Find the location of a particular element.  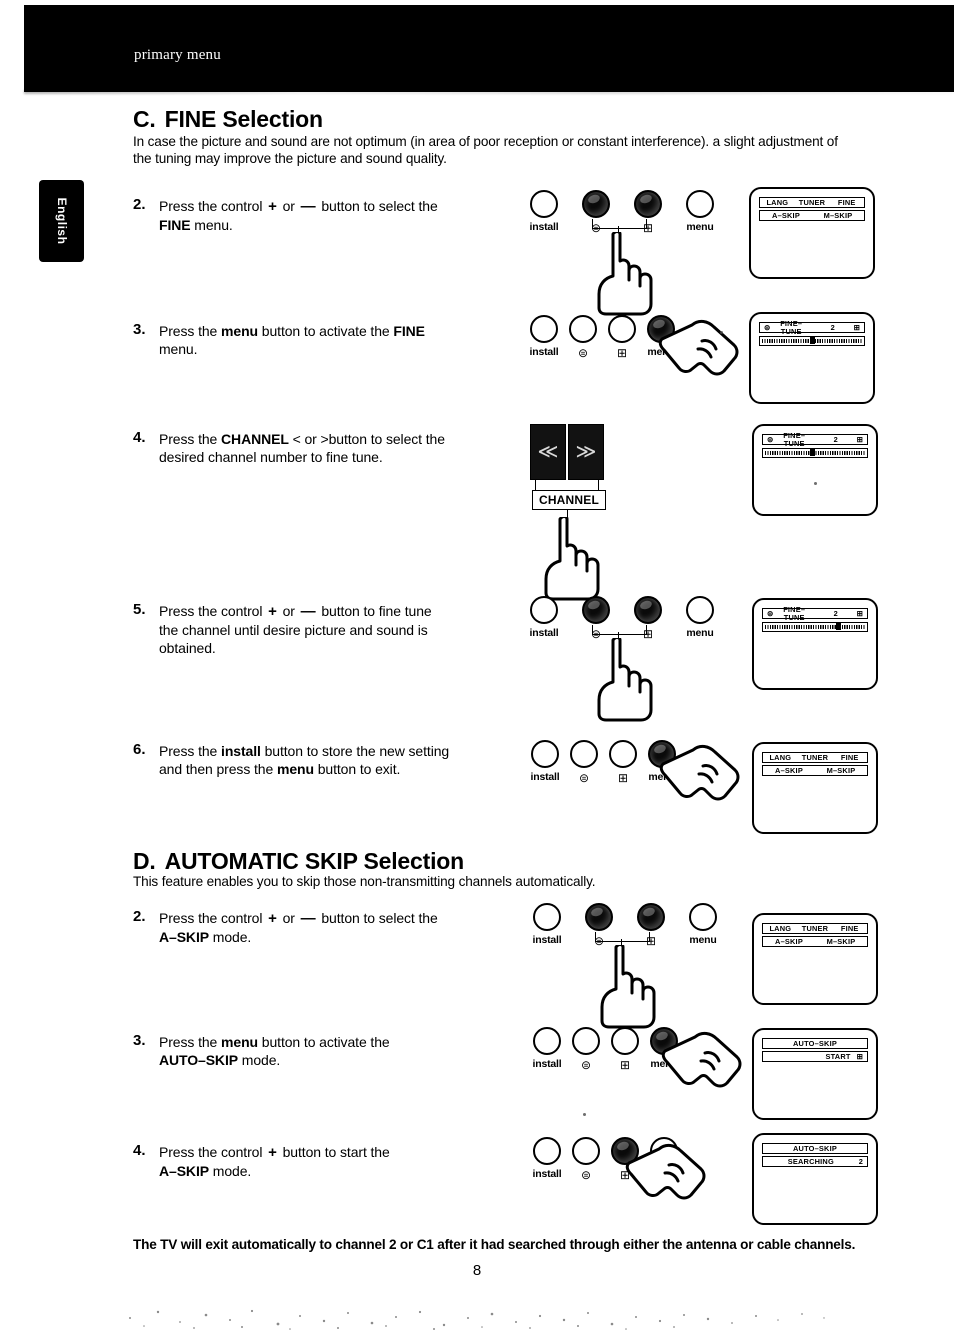

section-d-title: D. AUTOMATIC SKIP Selection is located at coordinates (298, 861).